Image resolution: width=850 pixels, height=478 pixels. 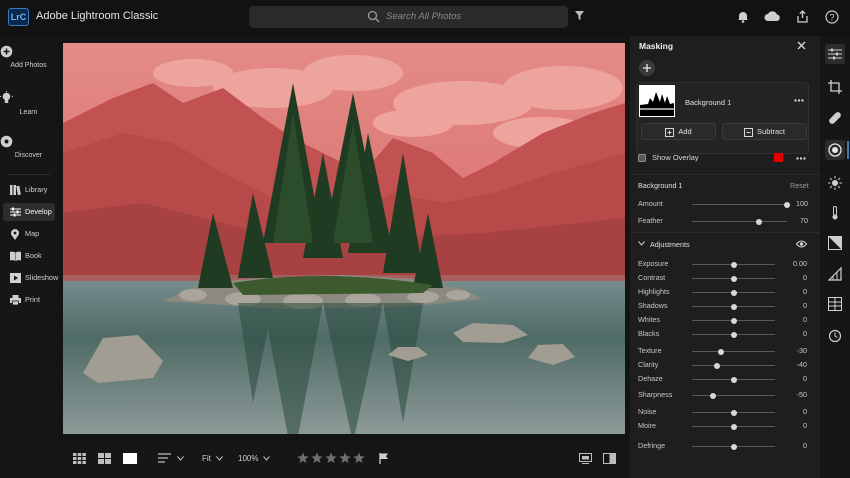 What do you see at coordinates (28, 112) in the screenshot?
I see `learn-label: Learn` at bounding box center [28, 112].